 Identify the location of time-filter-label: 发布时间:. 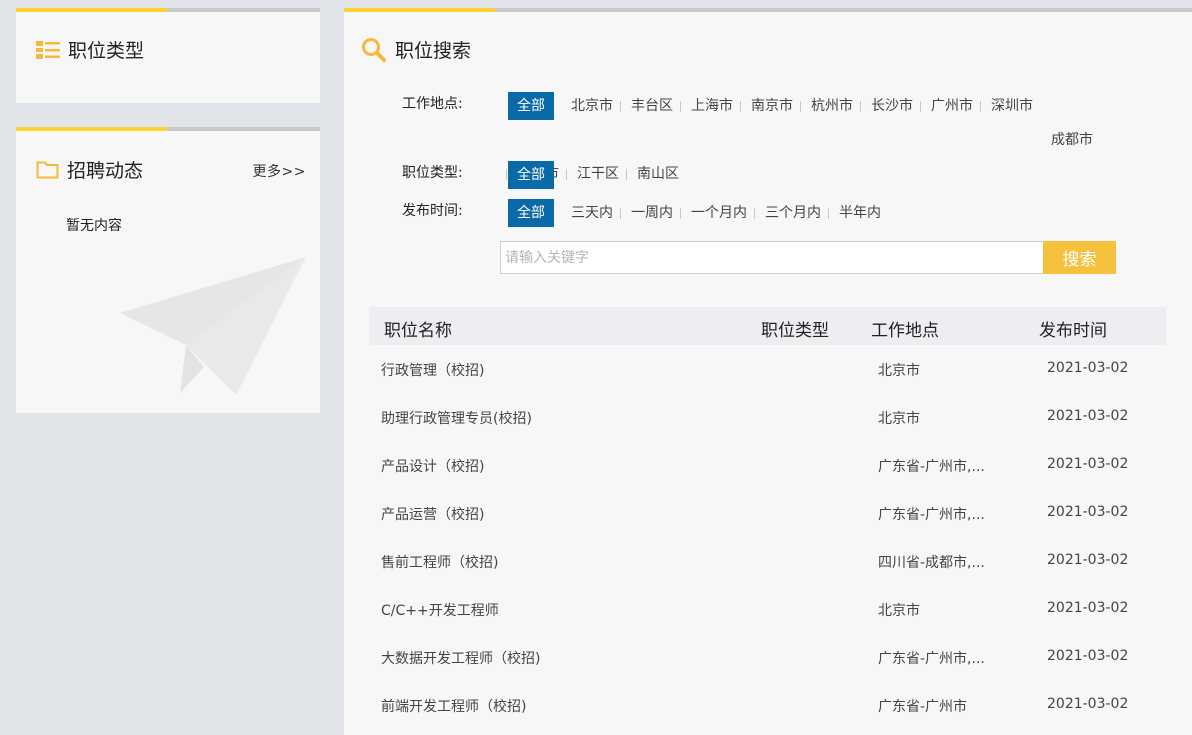
(432, 211).